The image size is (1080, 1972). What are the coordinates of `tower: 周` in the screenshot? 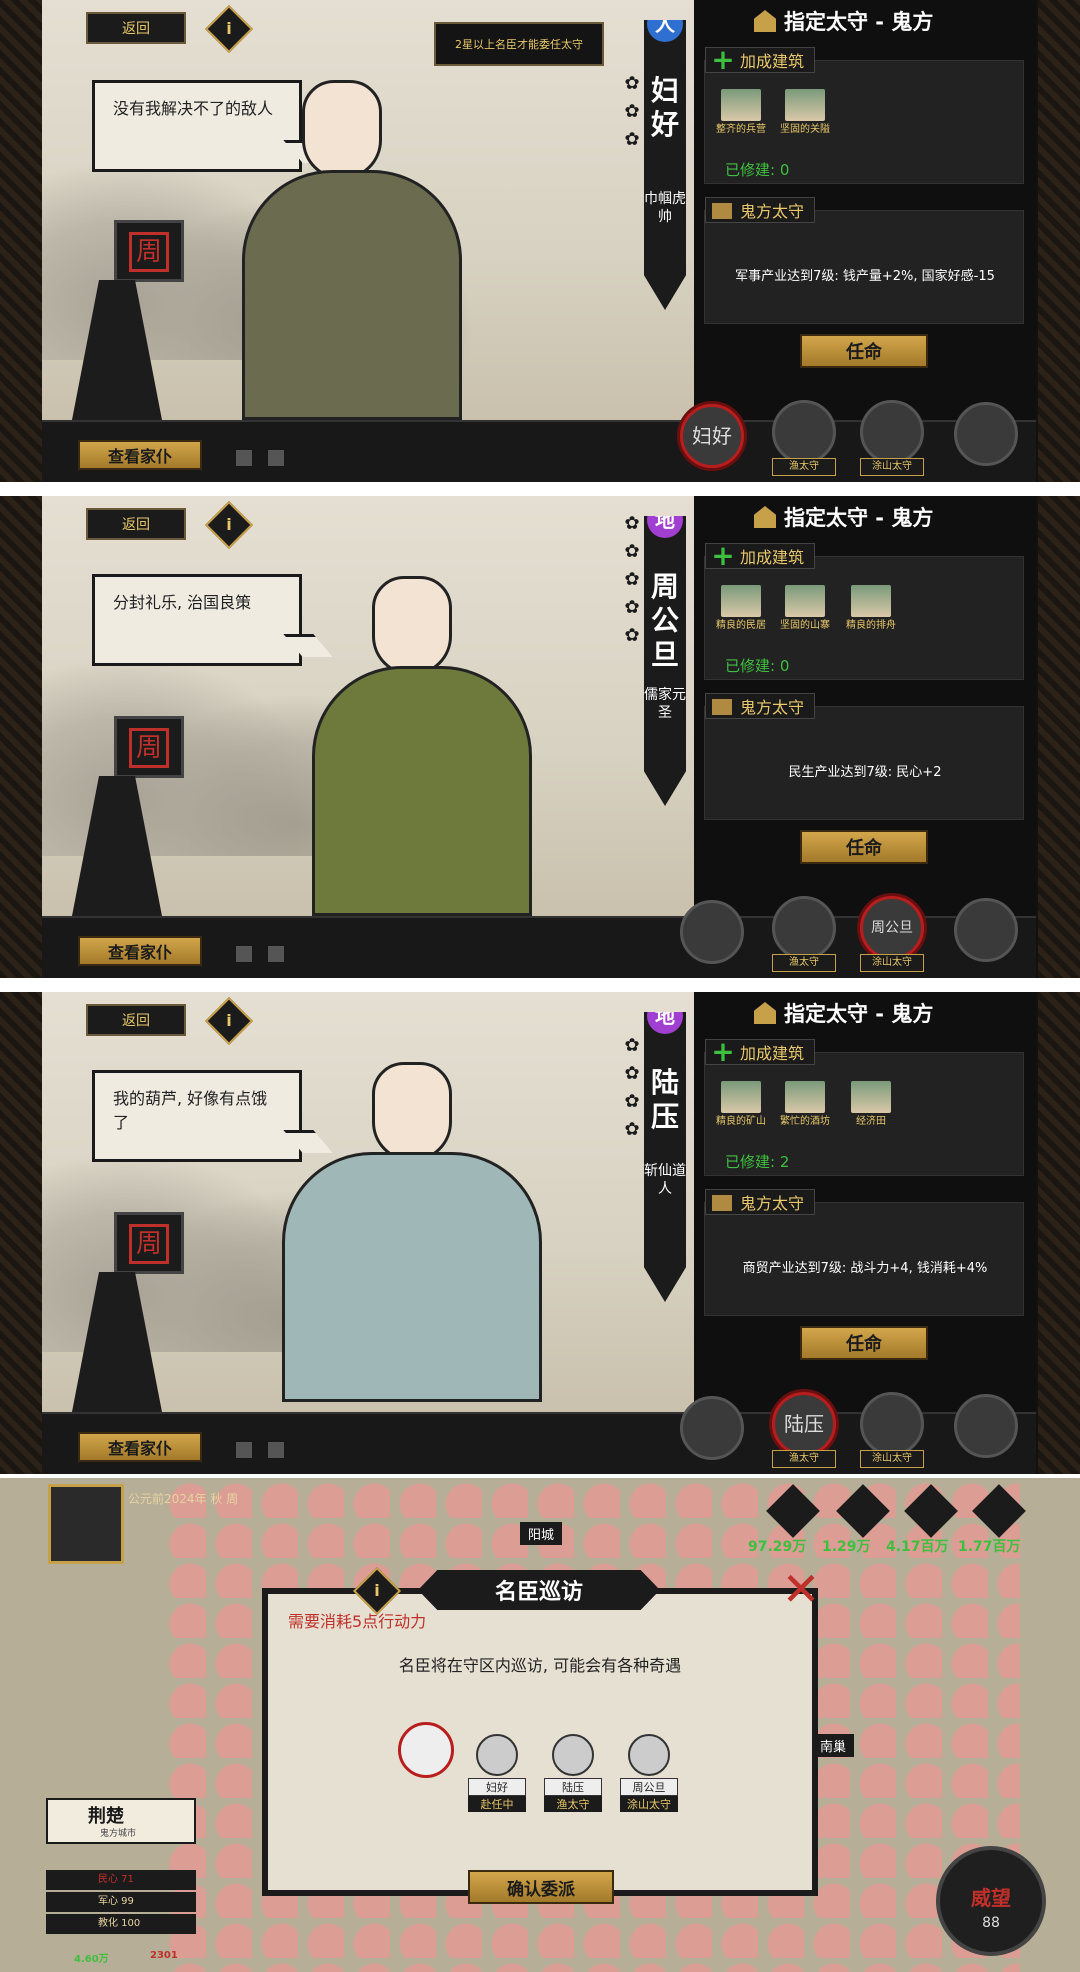 It's located at (128, 315).